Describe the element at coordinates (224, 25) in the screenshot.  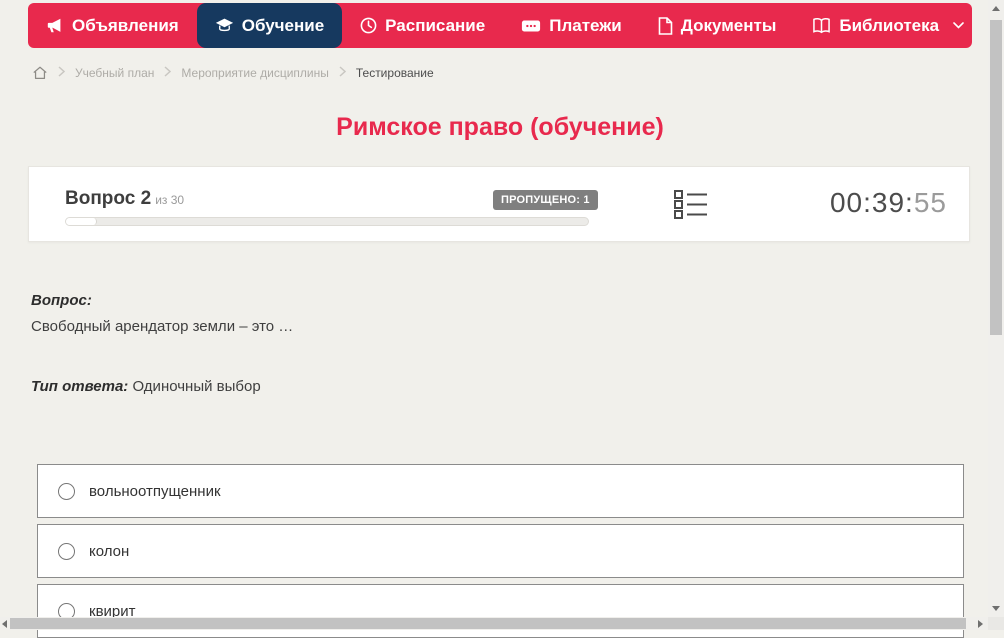
I see `graduation-cap-icon` at that location.